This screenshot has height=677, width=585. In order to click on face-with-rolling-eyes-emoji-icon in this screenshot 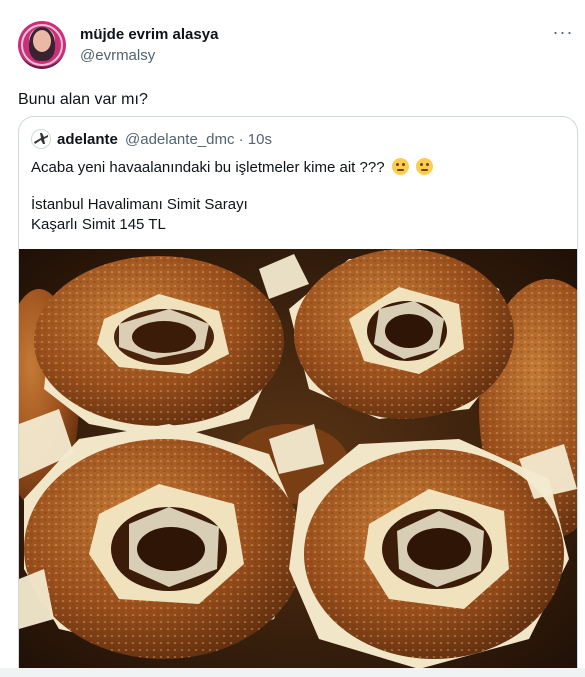, I will do `click(424, 166)`.